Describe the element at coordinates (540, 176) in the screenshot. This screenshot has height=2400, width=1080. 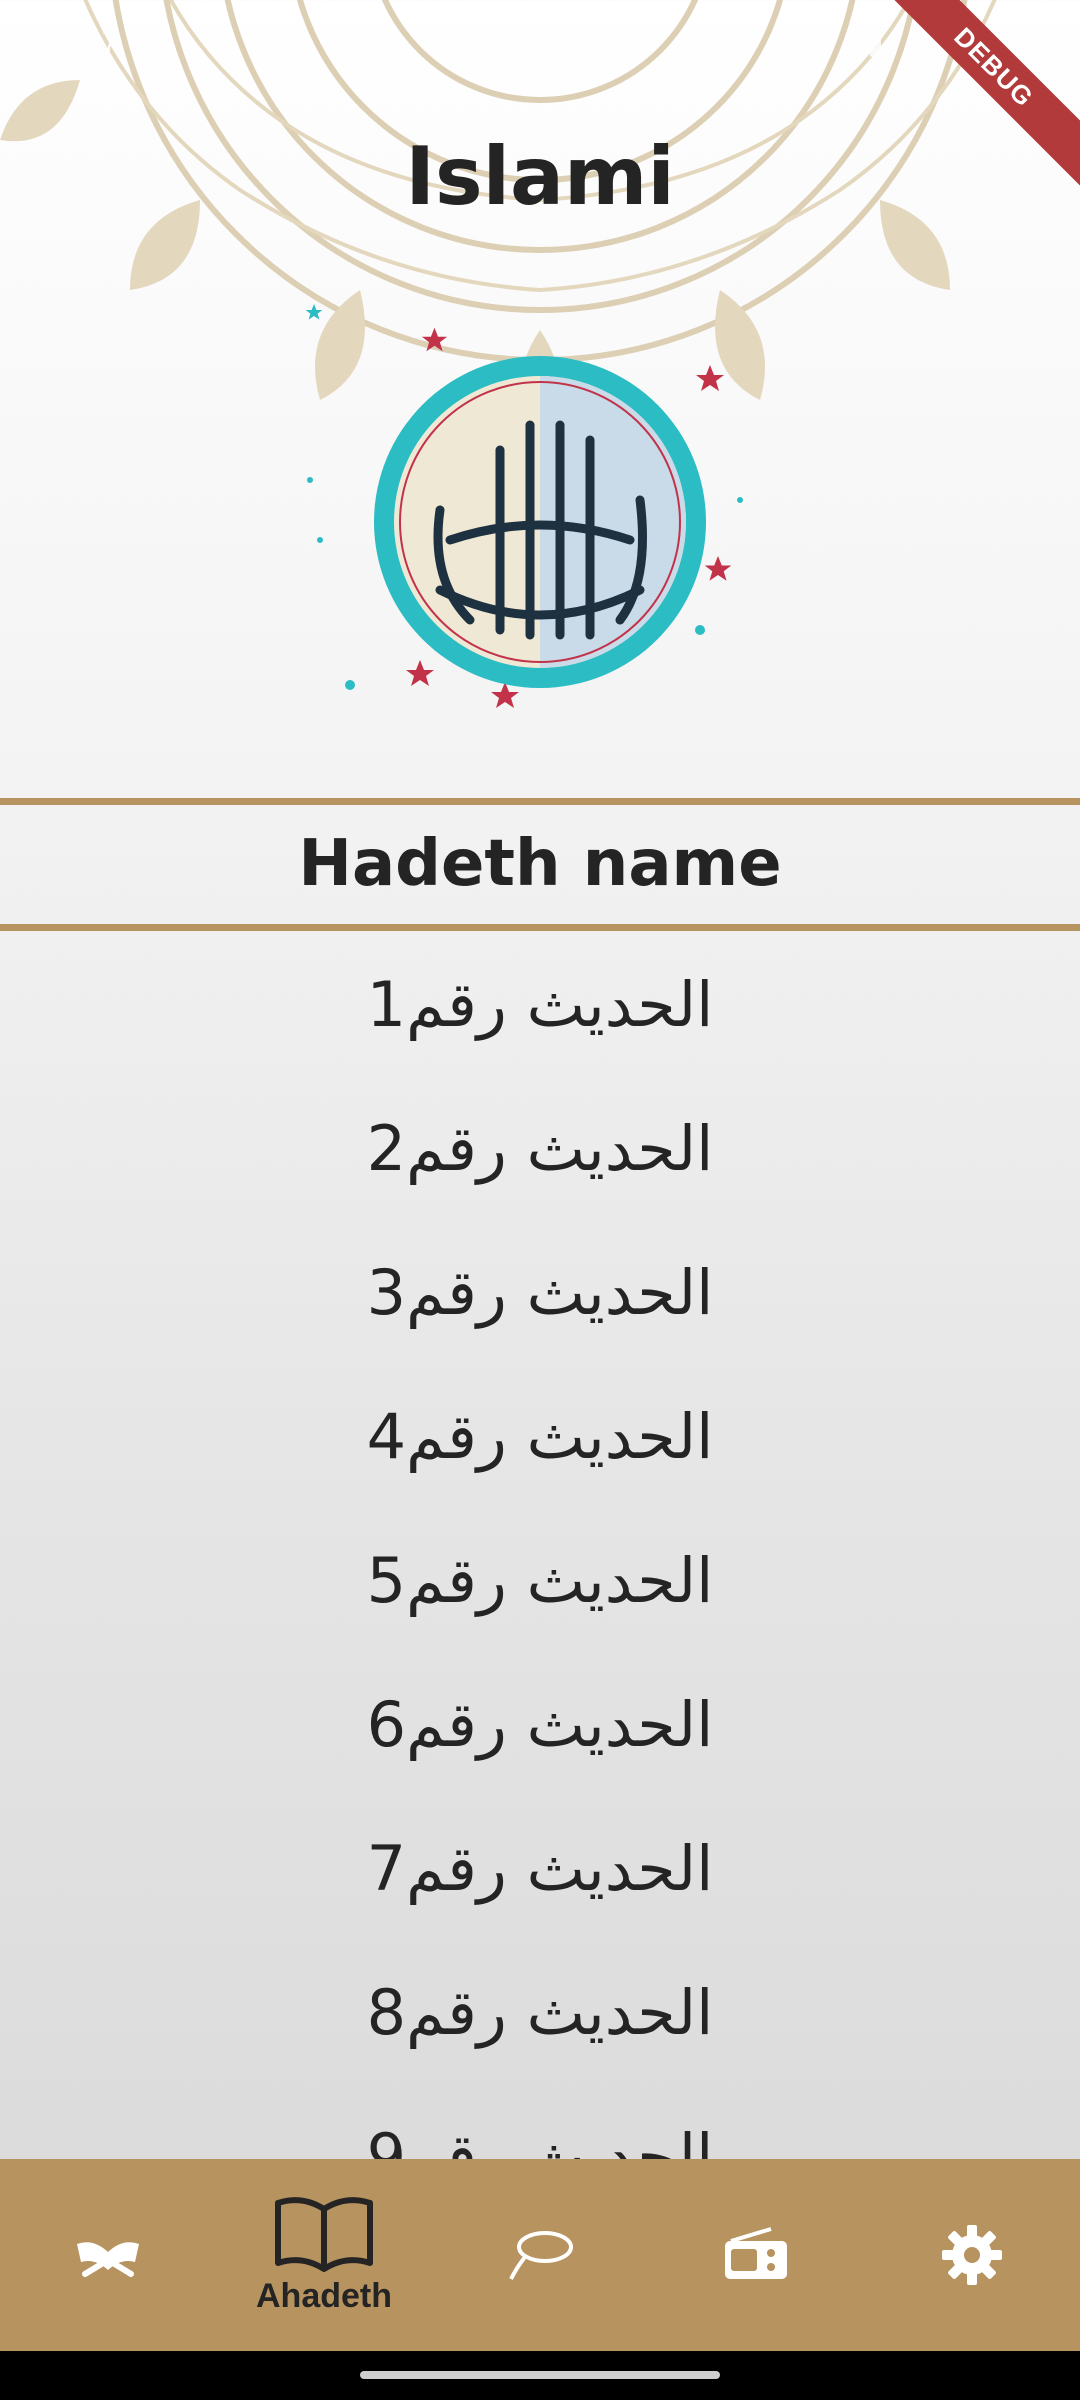
I see `app-title: Islami` at that location.